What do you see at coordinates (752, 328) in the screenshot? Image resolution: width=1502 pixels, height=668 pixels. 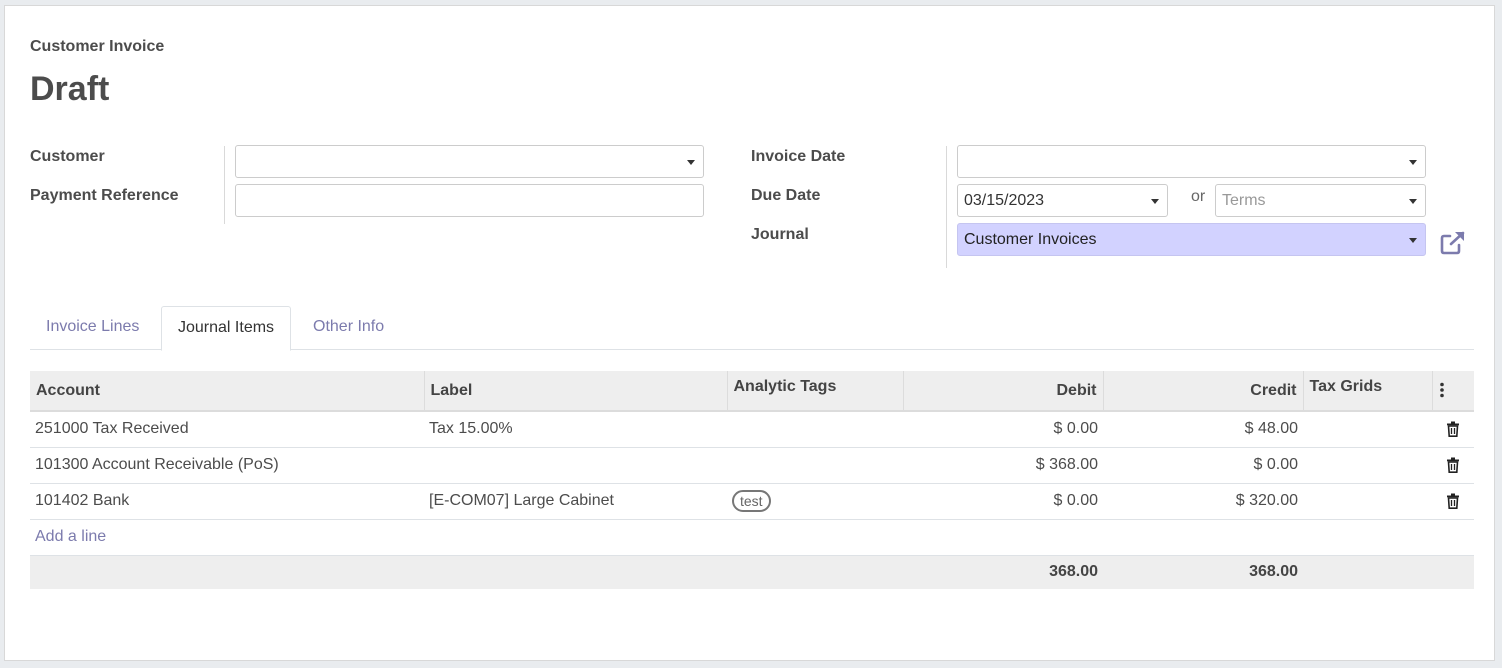 I see `notebook-tabs: Invoice Lines Journal Items Other Info` at bounding box center [752, 328].